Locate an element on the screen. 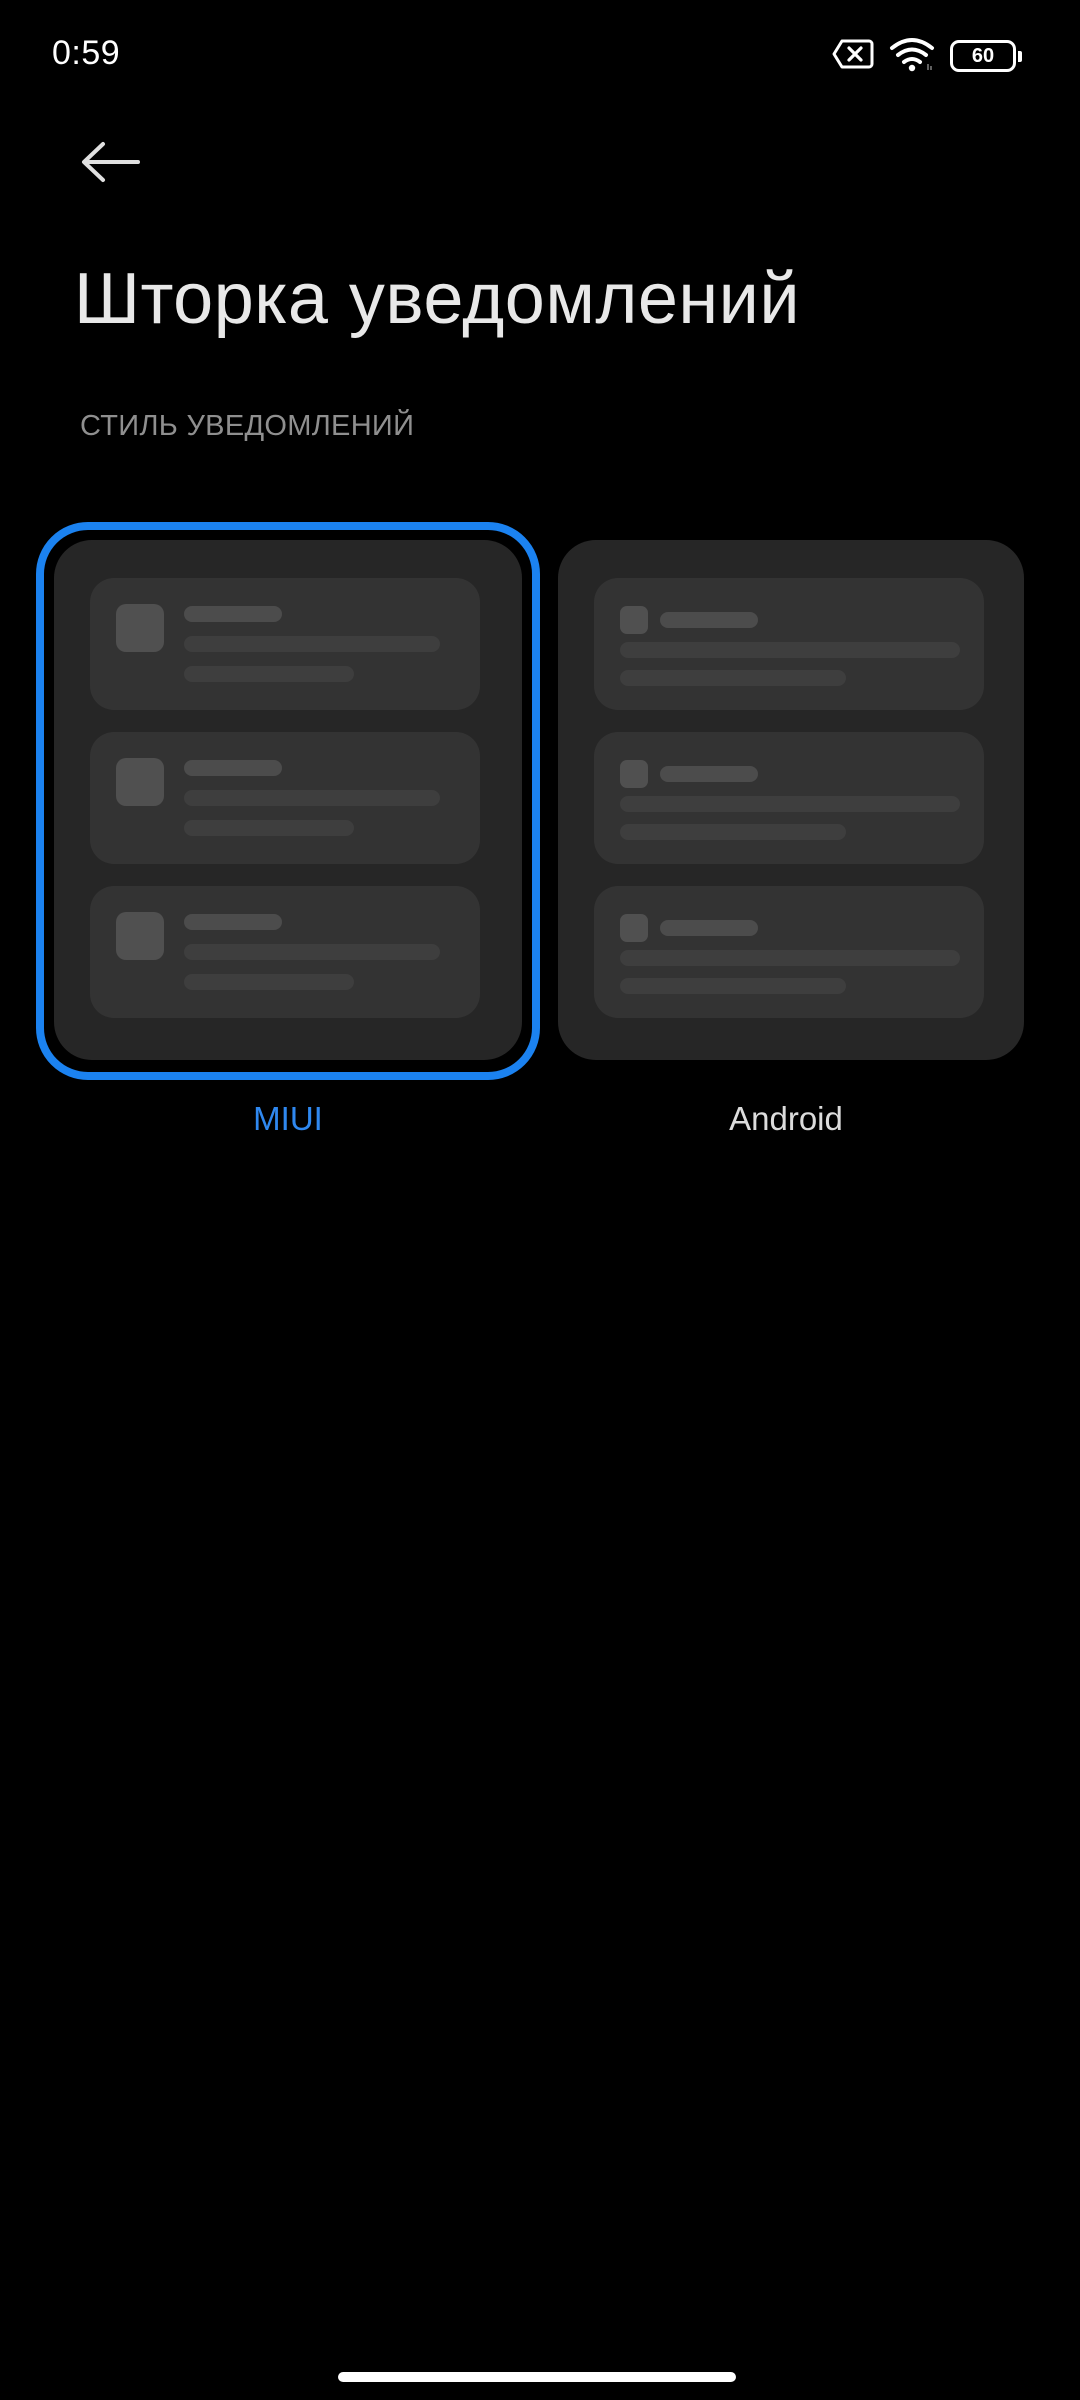 The height and width of the screenshot is (2400, 1080). status-icons: 60 is located at coordinates (927, 56).